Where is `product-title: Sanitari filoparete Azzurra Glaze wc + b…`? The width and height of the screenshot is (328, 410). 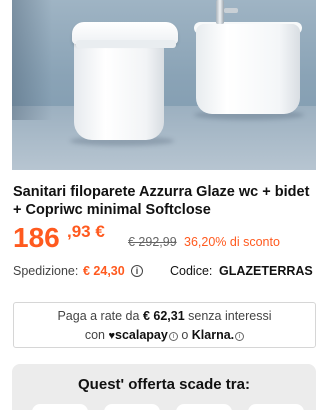
product-title: Sanitari filoparete Azzurra Glaze wc + b… is located at coordinates (161, 201).